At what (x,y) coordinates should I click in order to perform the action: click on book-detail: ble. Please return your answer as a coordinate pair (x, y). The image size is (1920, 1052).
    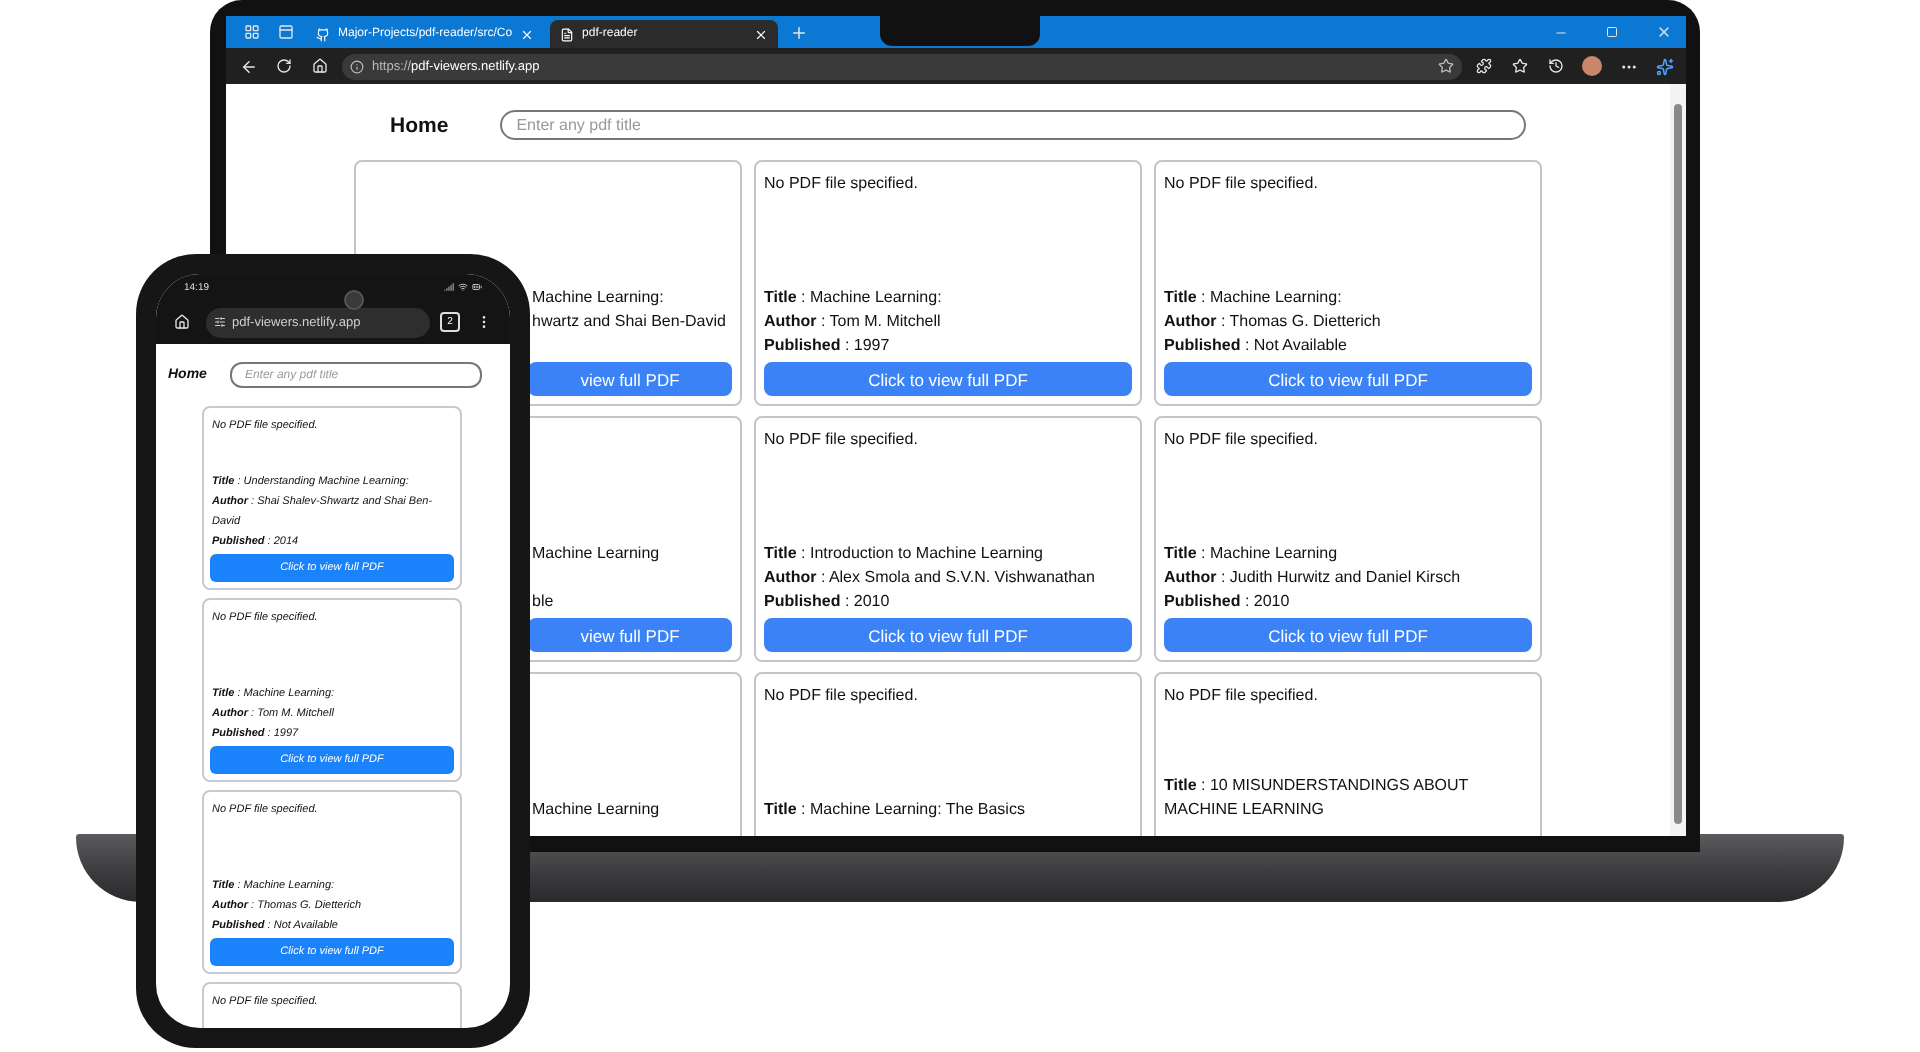
    Looking at the image, I should click on (543, 601).